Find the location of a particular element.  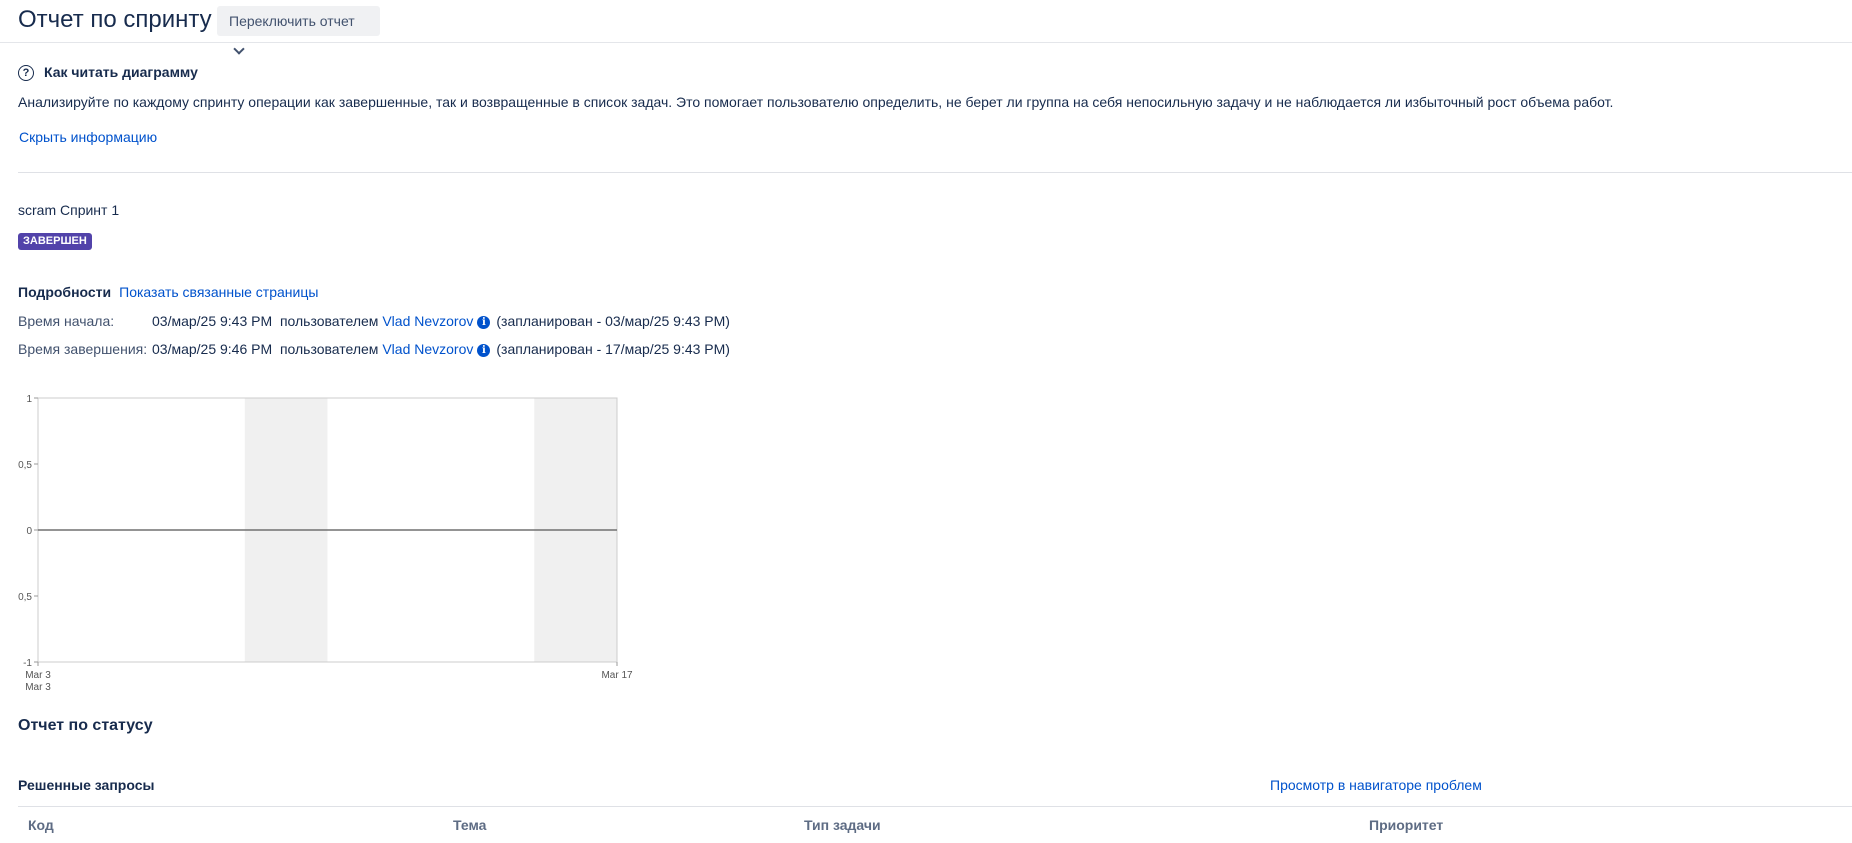

y-tick-label: 0 is located at coordinates (29, 531).